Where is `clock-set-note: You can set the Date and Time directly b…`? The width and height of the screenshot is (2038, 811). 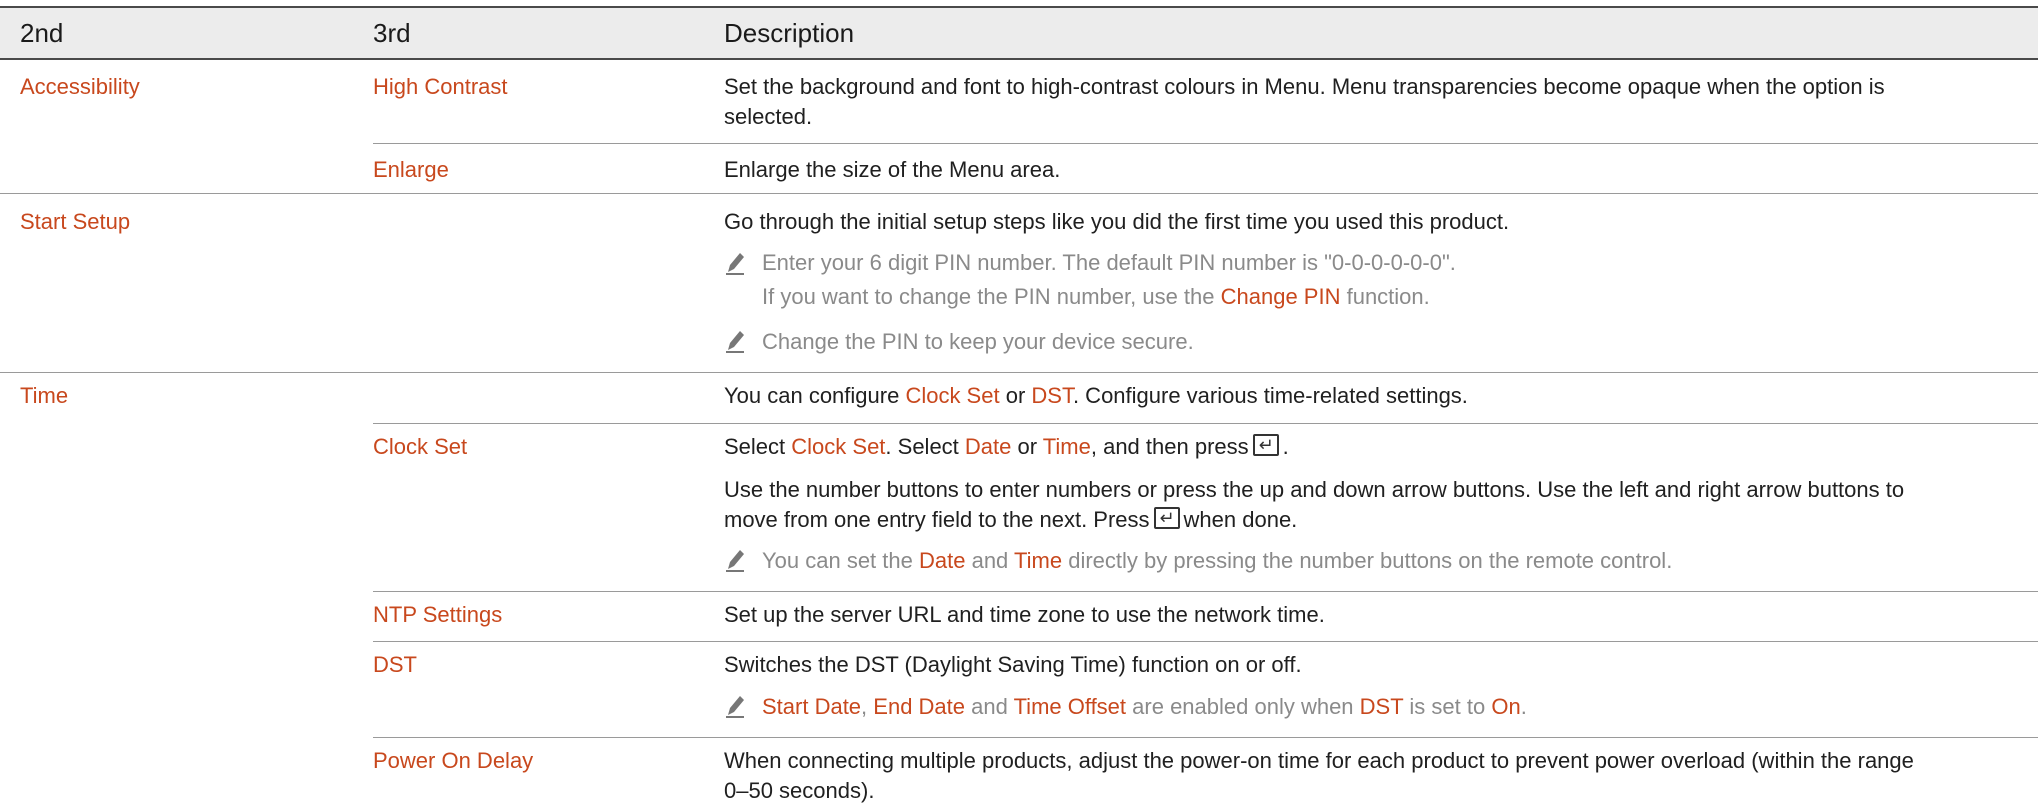 clock-set-note: You can set the Date and Time directly b… is located at coordinates (1217, 561).